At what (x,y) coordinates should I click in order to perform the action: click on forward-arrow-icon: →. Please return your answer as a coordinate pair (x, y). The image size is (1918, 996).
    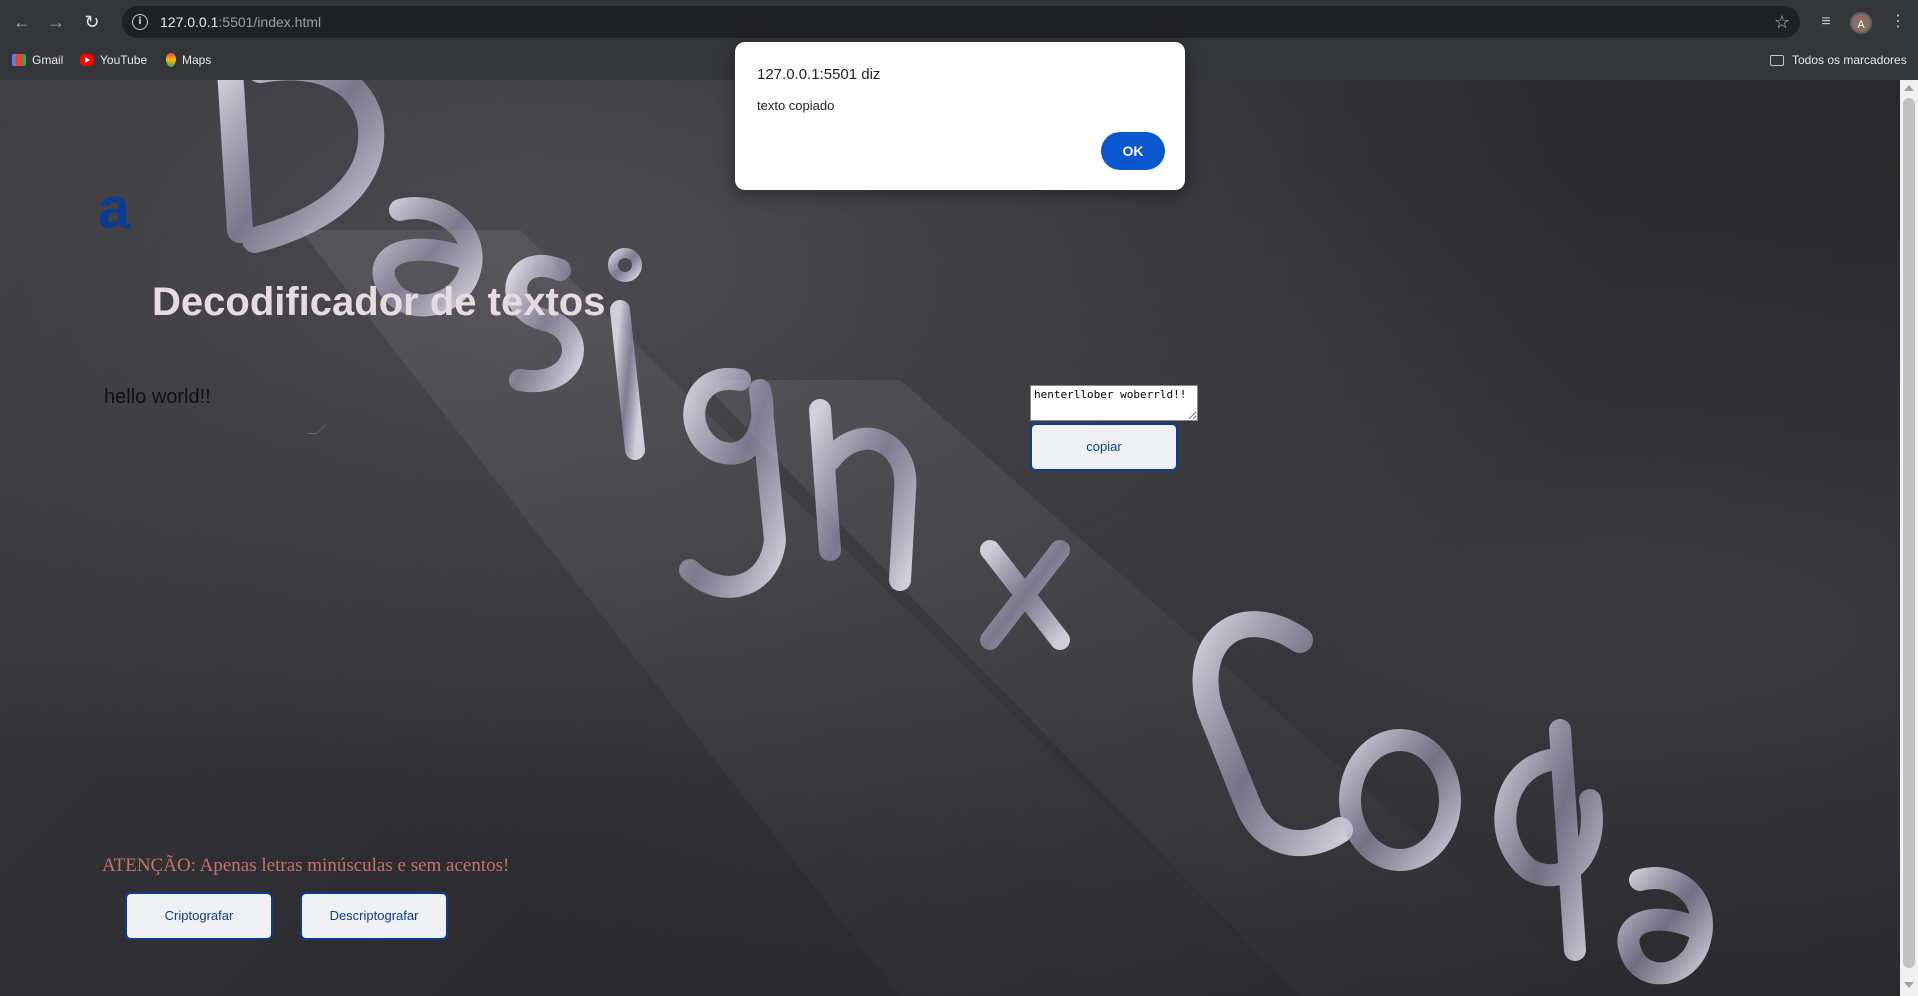
    Looking at the image, I should click on (56, 22).